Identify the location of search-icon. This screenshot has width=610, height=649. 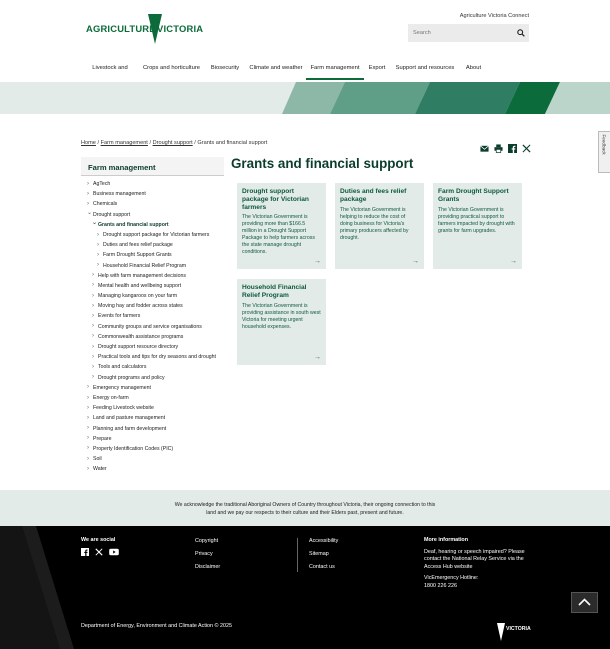
(521, 33).